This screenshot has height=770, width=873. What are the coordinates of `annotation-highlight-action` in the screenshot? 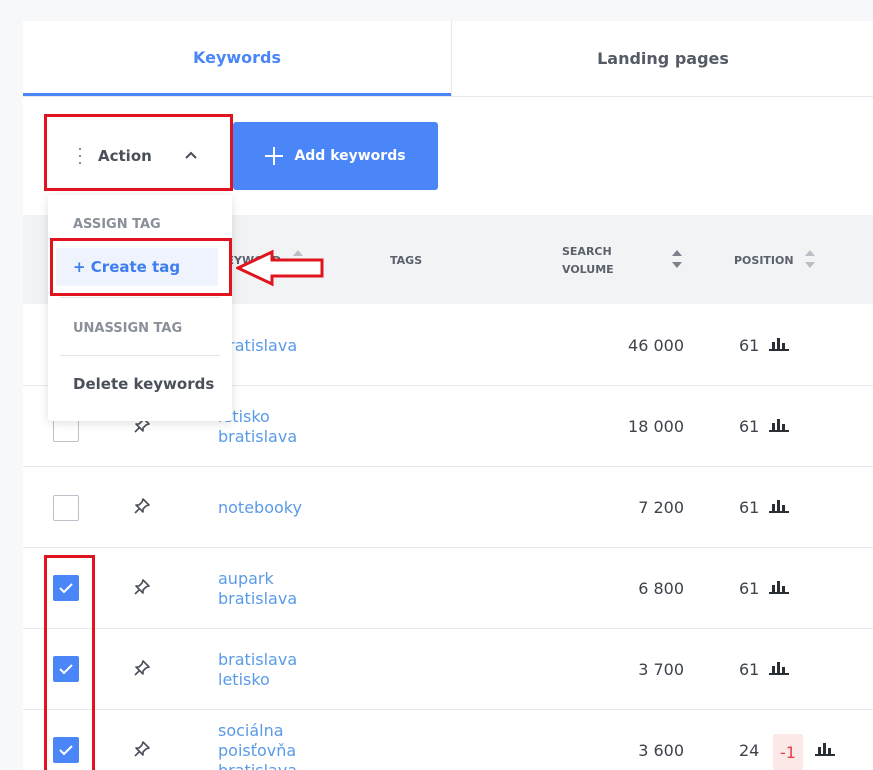 It's located at (138, 152).